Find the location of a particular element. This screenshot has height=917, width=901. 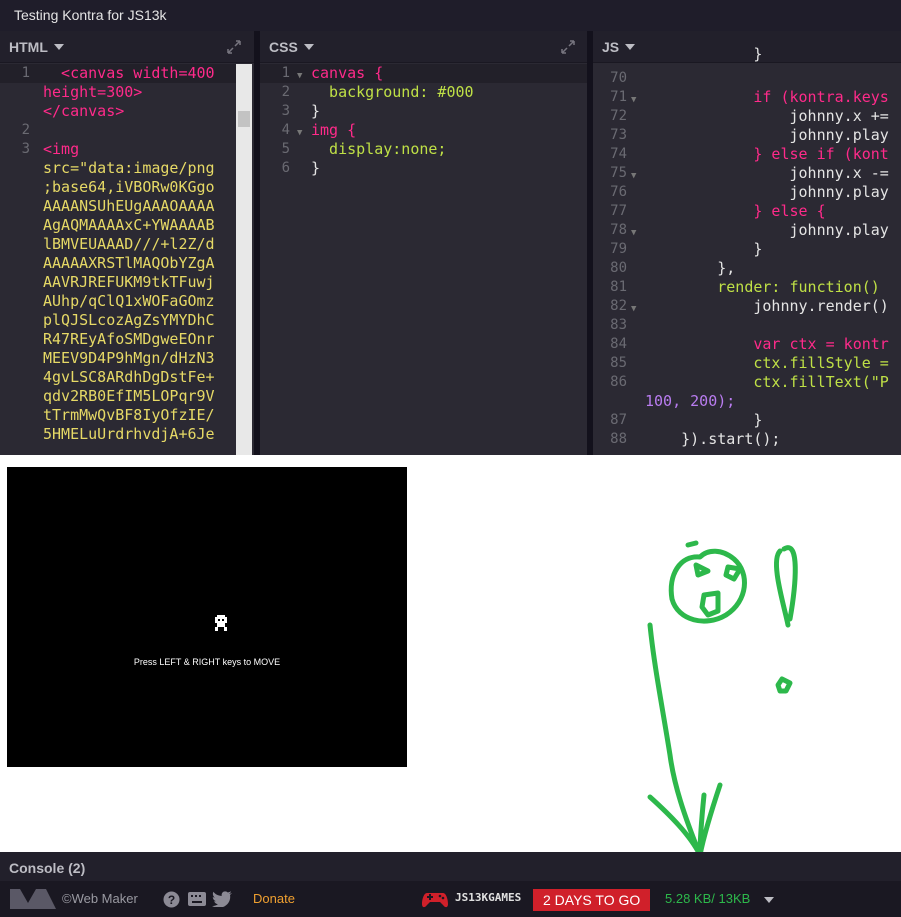

code-line: img { is located at coordinates (334, 130).